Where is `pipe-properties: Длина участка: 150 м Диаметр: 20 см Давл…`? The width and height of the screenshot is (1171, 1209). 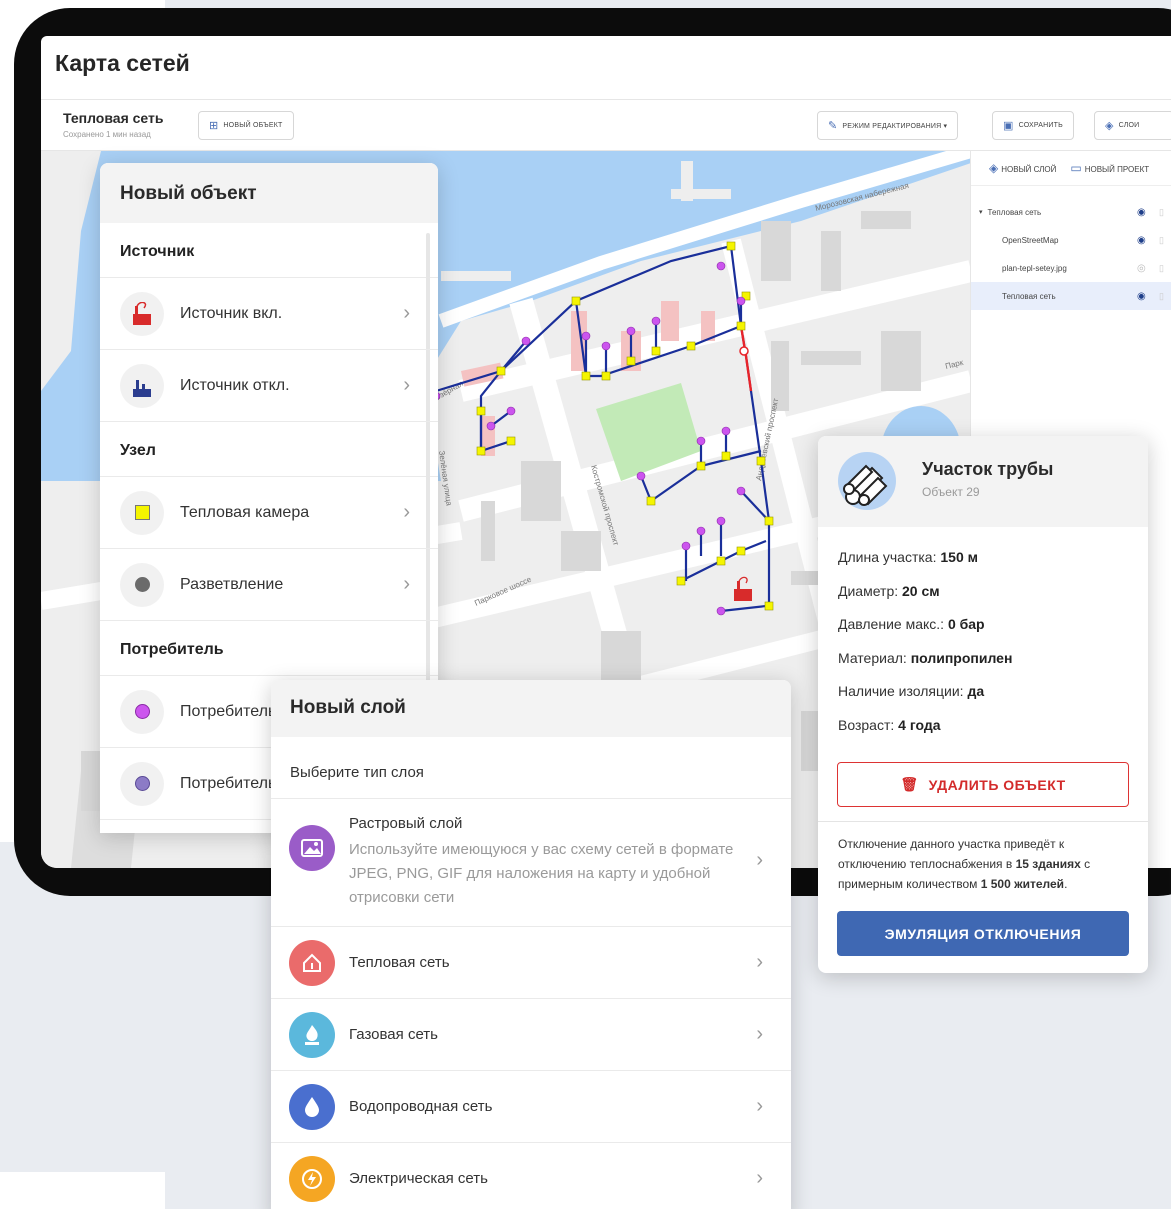
pipe-properties: Длина участка: 150 м Диаметр: 20 см Давл… is located at coordinates (983, 638).